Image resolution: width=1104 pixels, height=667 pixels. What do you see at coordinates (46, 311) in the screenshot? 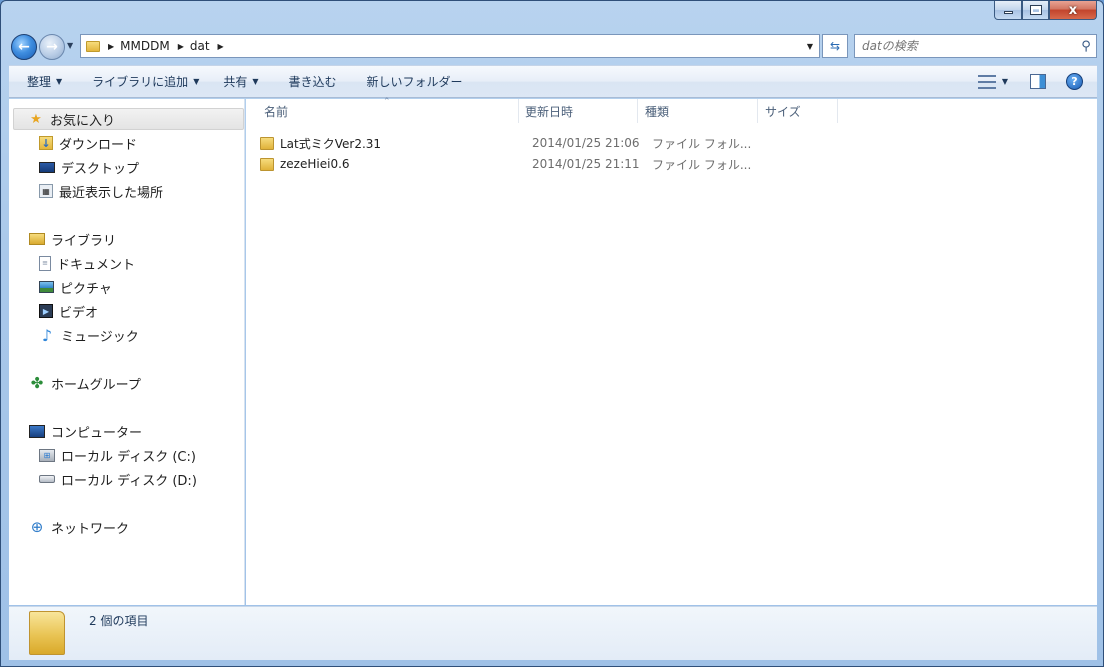
I see `video-icon: ▶` at bounding box center [46, 311].